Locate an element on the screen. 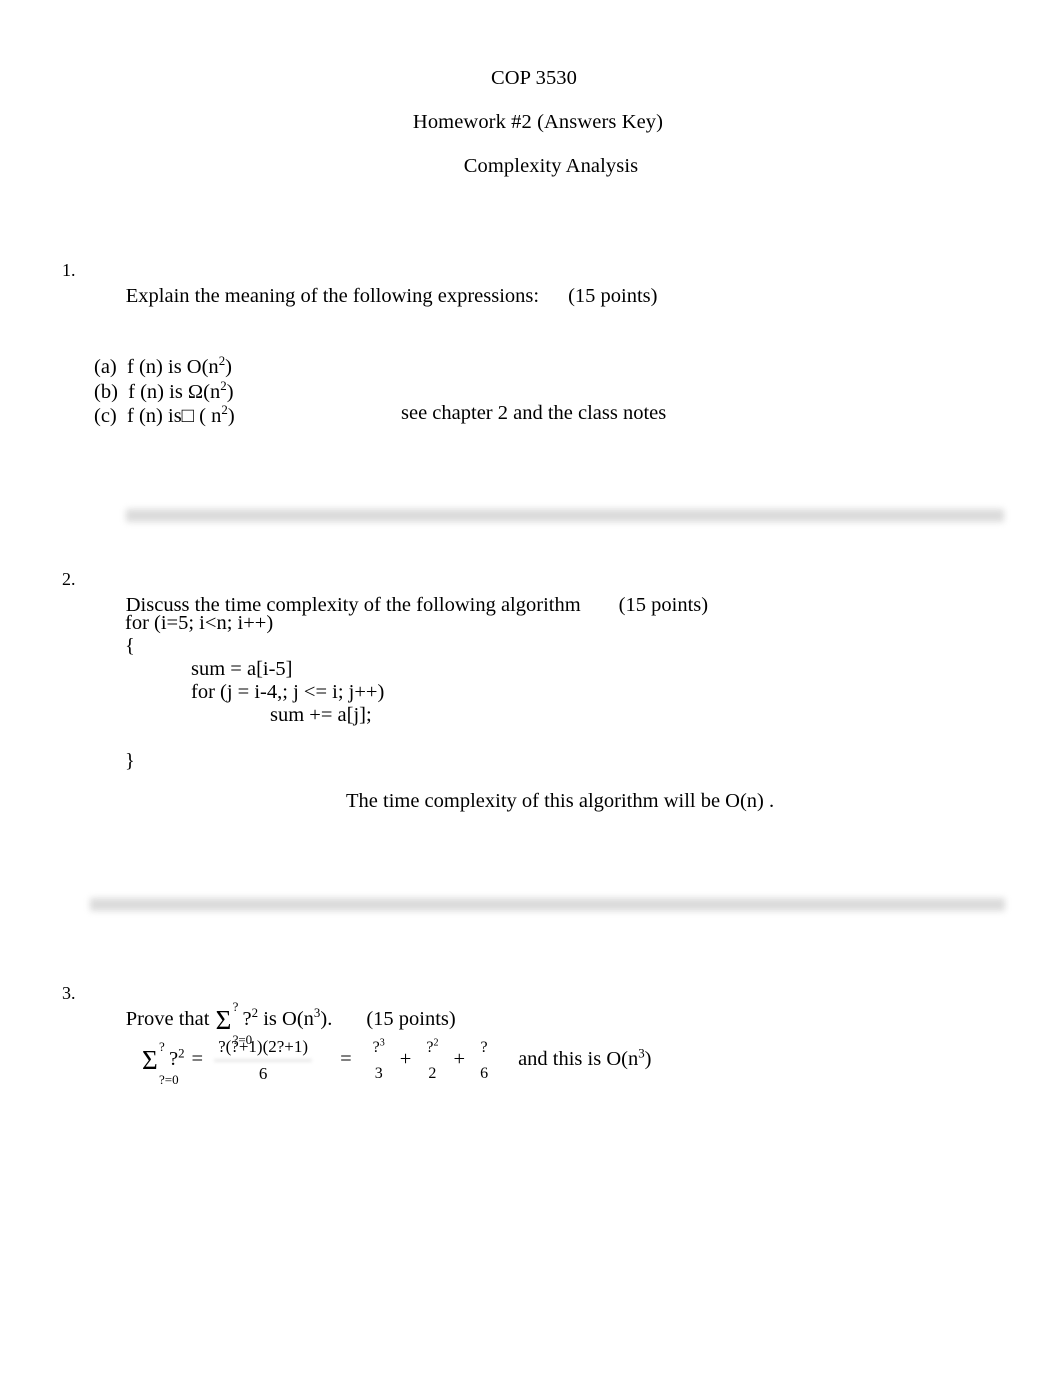  formula-term-1-exponent: 3 is located at coordinates (382, 1043).